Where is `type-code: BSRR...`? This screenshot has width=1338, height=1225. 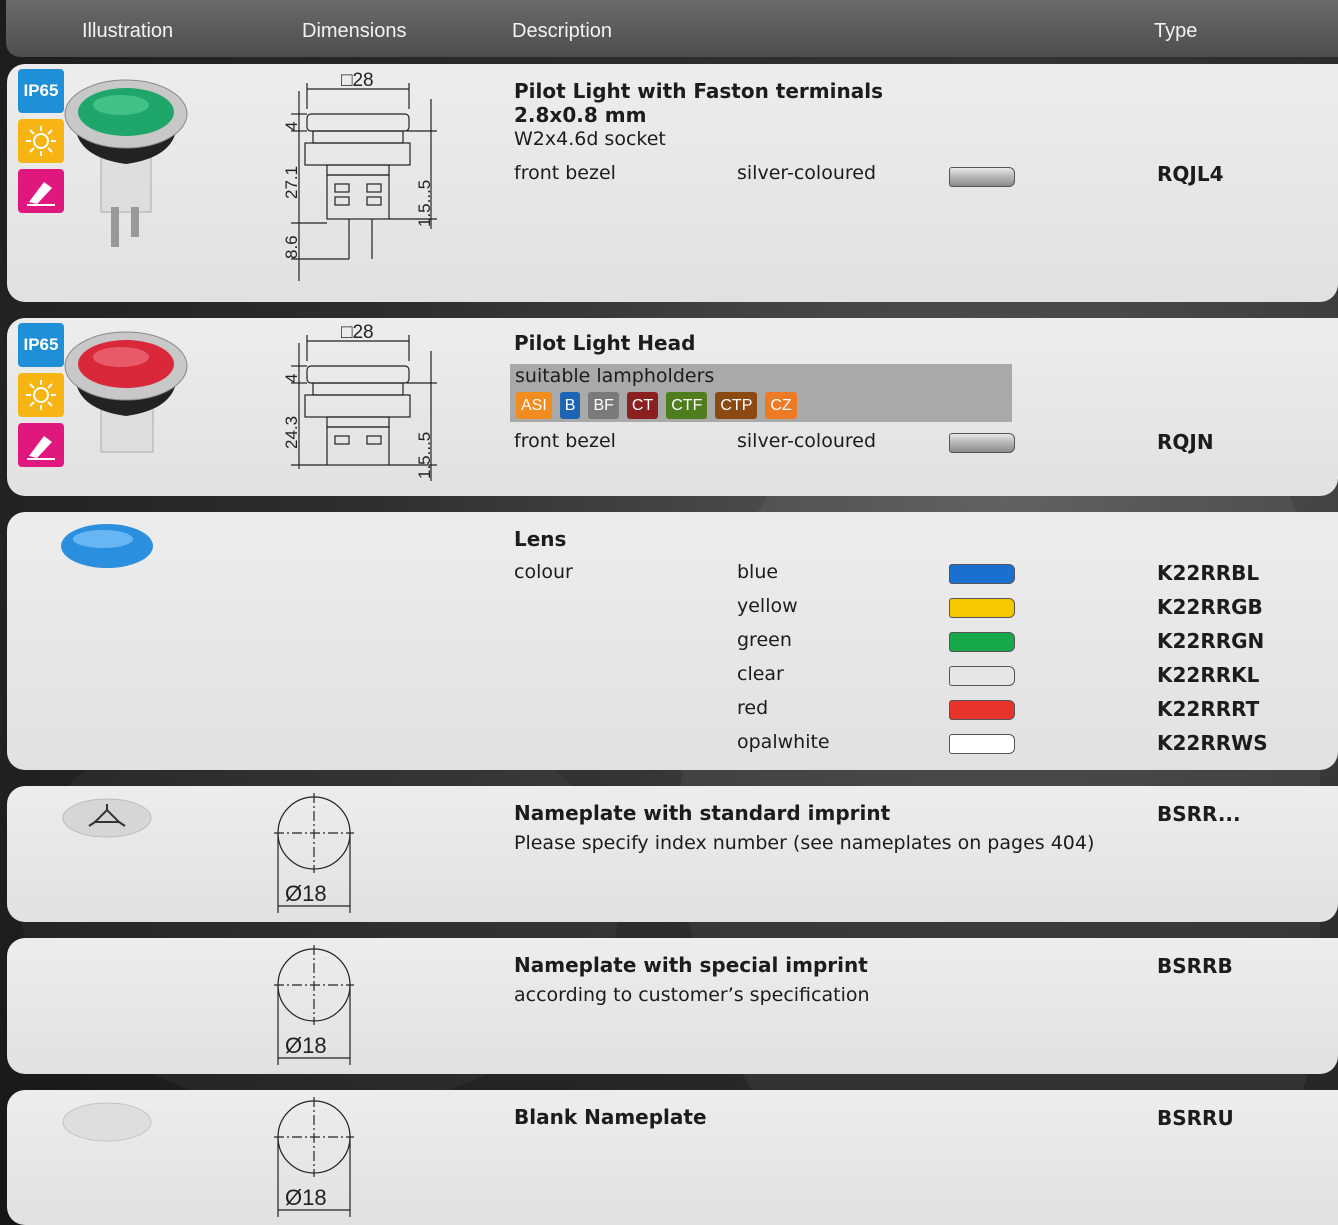
type-code: BSRR... is located at coordinates (1199, 814).